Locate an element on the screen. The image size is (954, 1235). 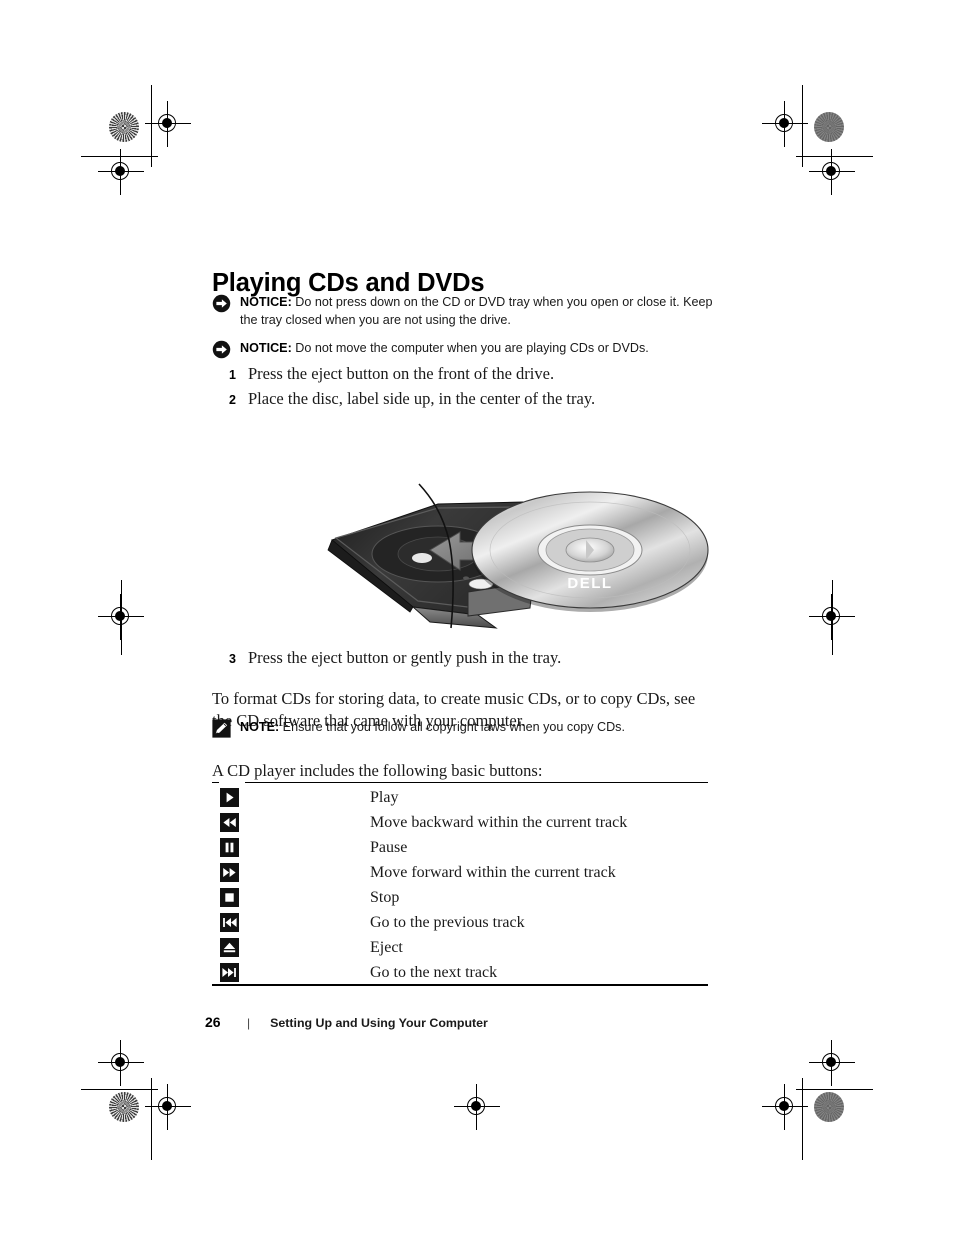
step-number-2: 2 is located at coordinates (232, 400).